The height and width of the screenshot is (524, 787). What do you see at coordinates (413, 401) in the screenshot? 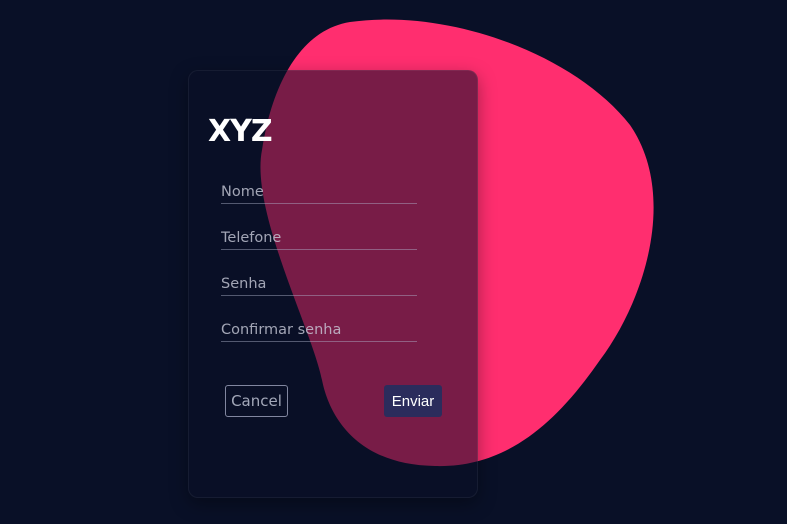
I see `submit-button: Enviar` at bounding box center [413, 401].